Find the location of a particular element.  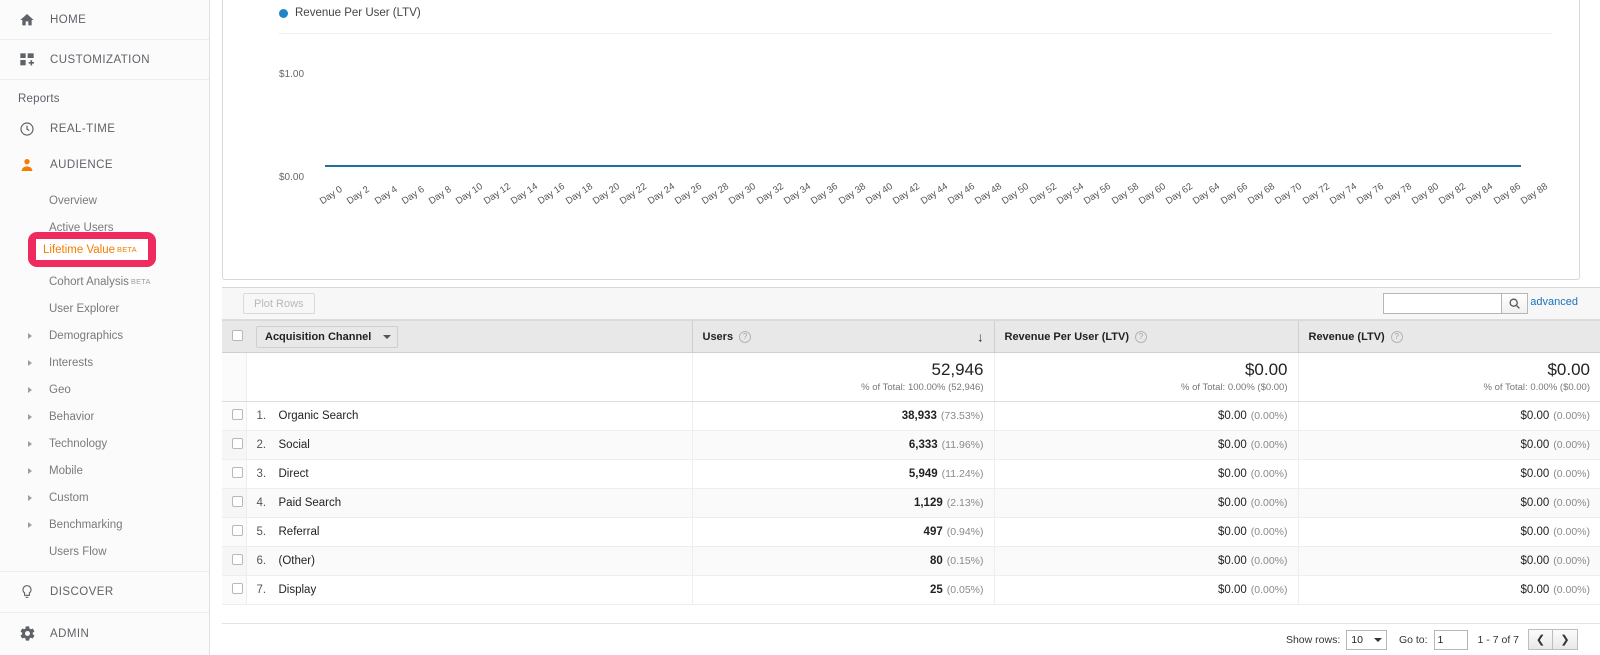

column-header-revenue-per-user: Revenue Per User (LTV) ? is located at coordinates (1145, 336).